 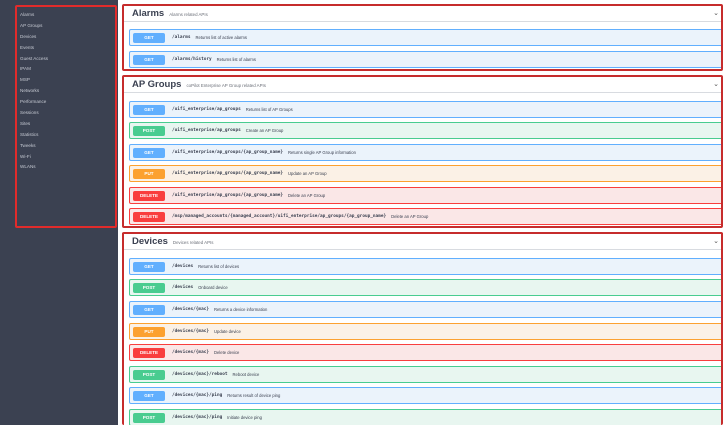 I want to click on operation-summary: Delete device, so click(x=227, y=352).